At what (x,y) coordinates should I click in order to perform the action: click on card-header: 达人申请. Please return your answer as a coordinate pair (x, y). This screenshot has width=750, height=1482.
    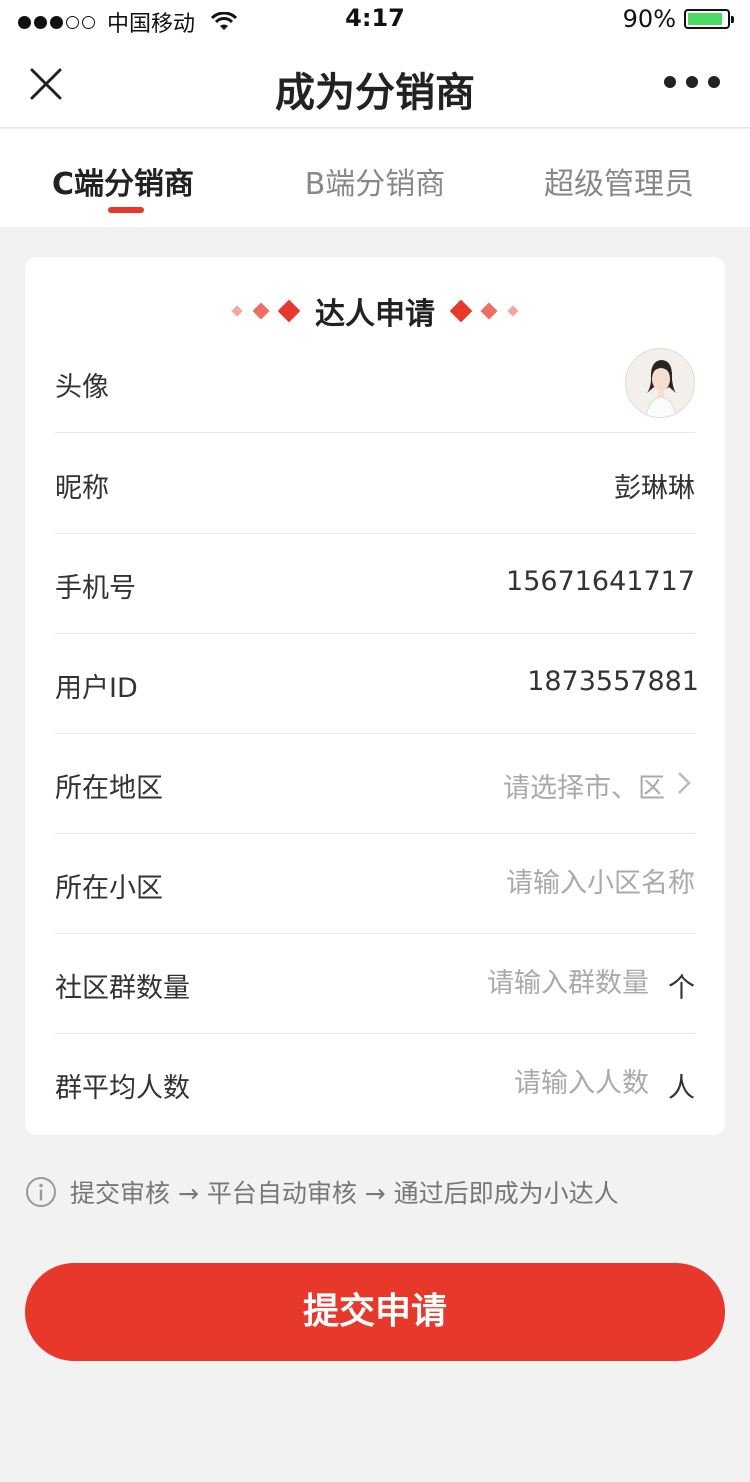
    Looking at the image, I should click on (375, 311).